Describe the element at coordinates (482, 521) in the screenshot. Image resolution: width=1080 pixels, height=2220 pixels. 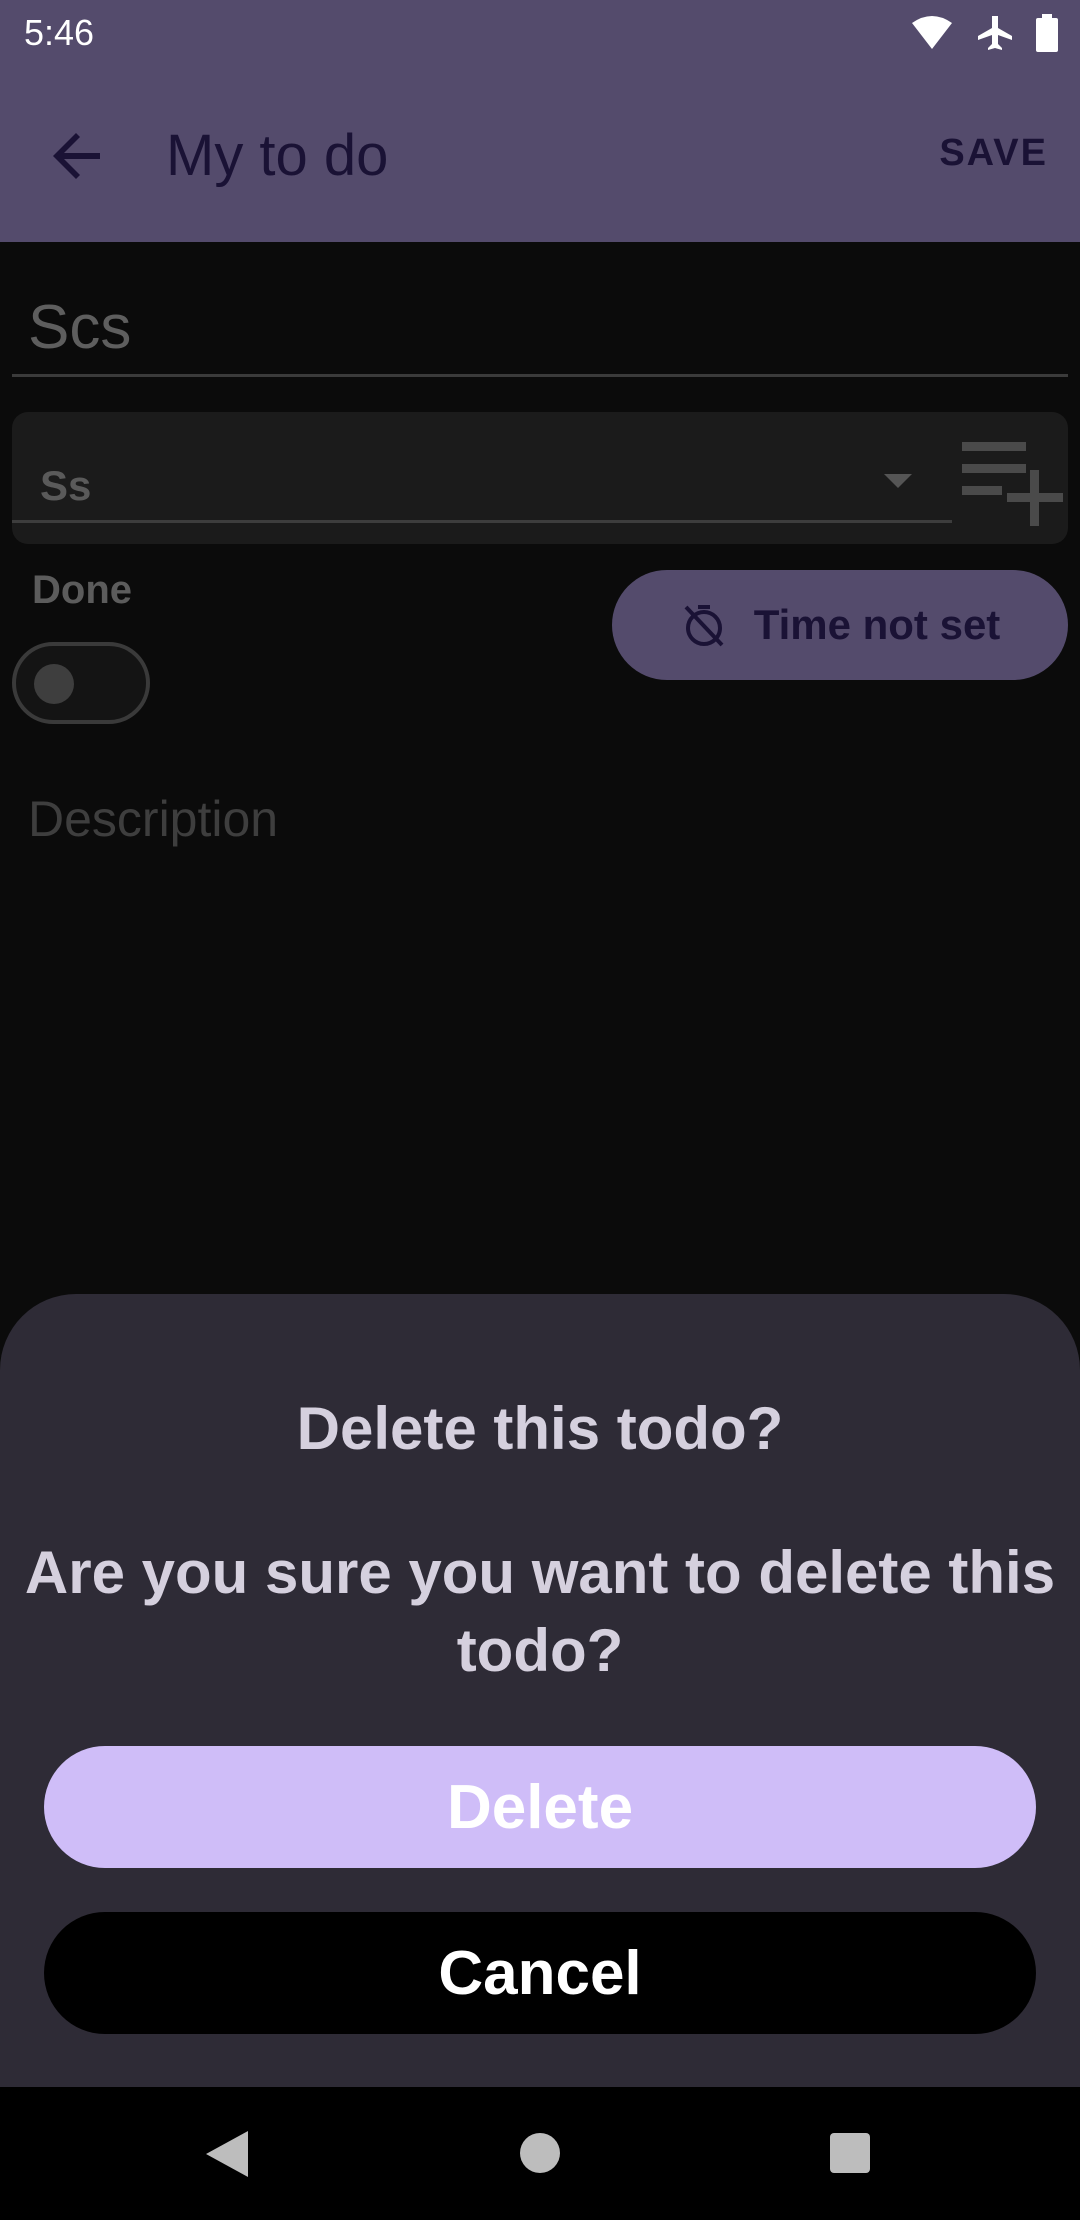
I see `category-underline` at that location.